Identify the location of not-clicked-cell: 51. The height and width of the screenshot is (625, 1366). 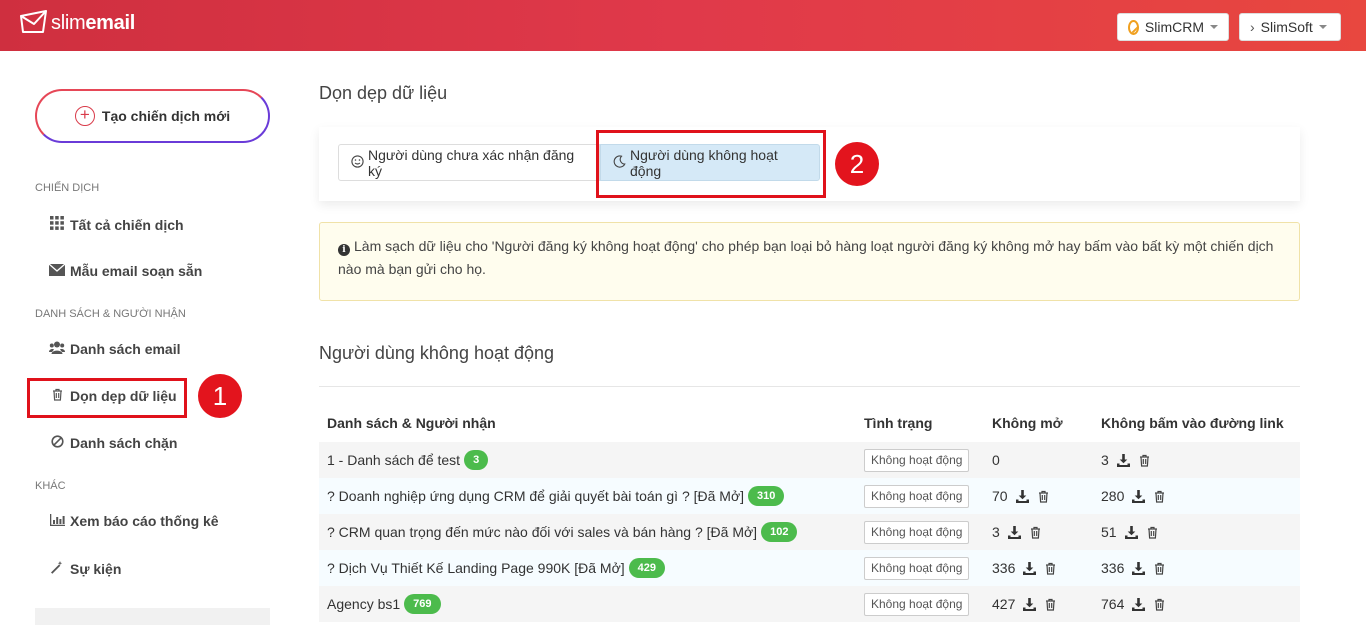
(1130, 532).